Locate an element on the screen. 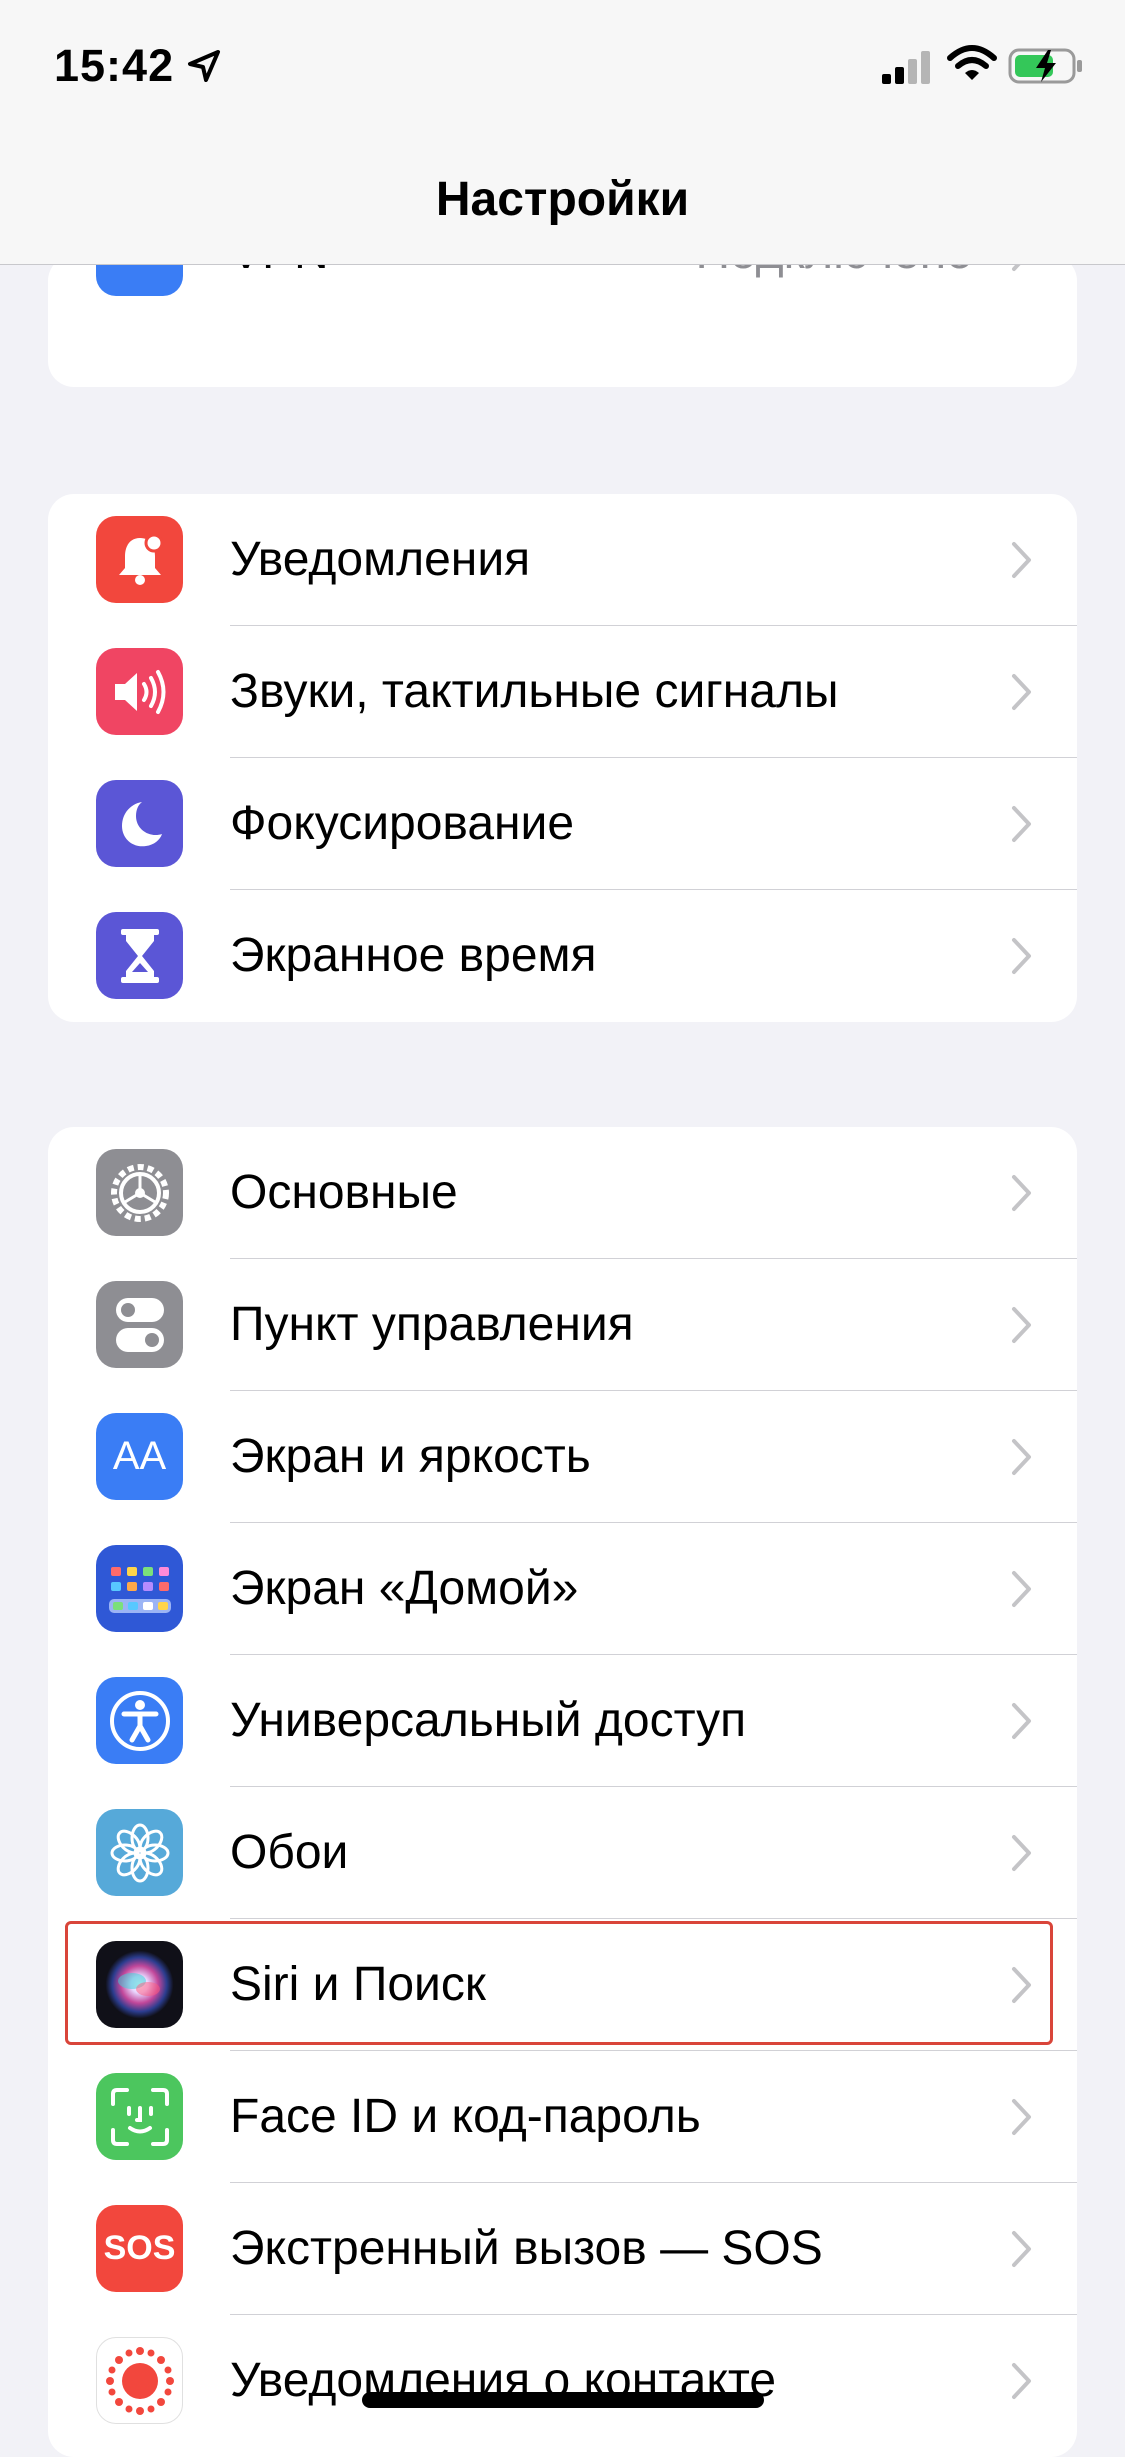 This screenshot has width=1125, height=2457. row-label: Обои is located at coordinates (289, 1852).